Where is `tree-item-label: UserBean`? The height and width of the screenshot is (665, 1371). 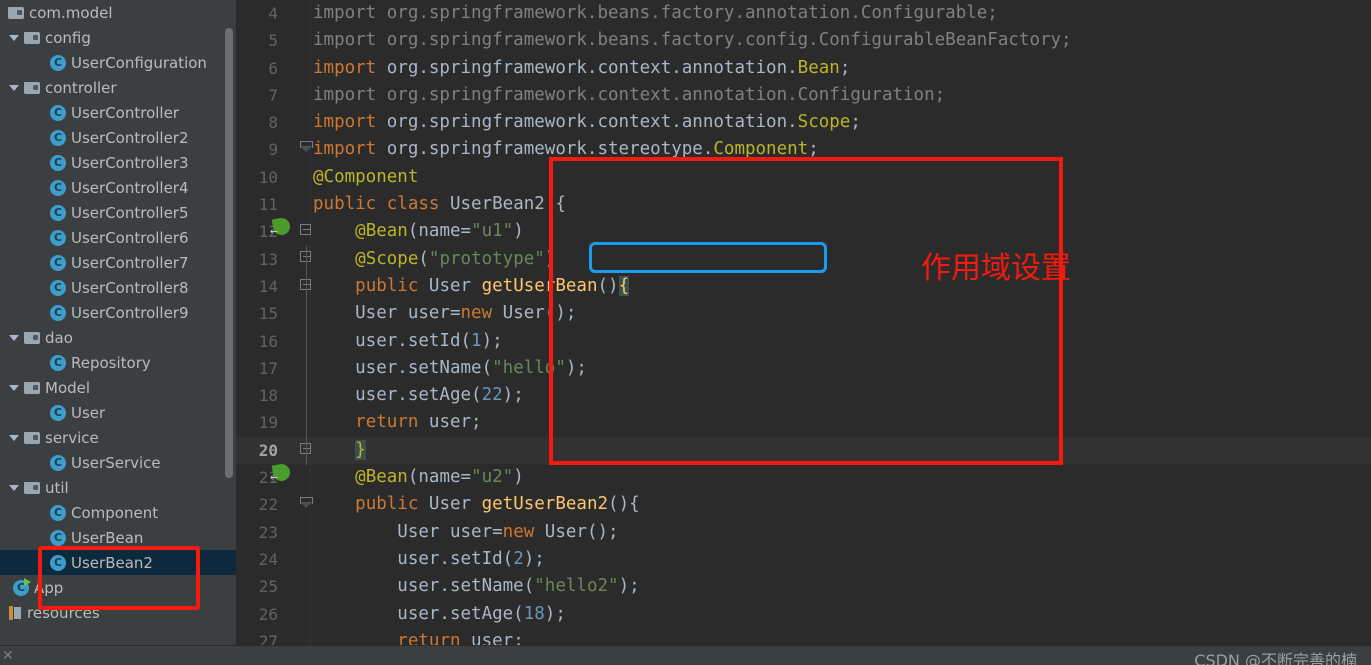 tree-item-label: UserBean is located at coordinates (107, 537).